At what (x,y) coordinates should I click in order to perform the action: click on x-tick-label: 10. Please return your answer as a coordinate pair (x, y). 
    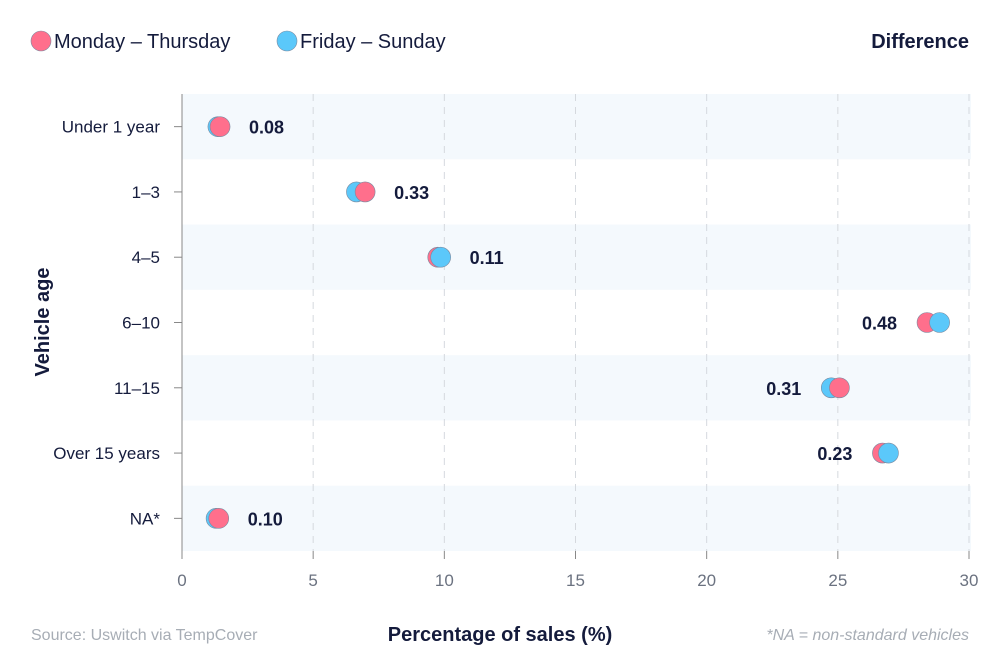
    Looking at the image, I should click on (444, 580).